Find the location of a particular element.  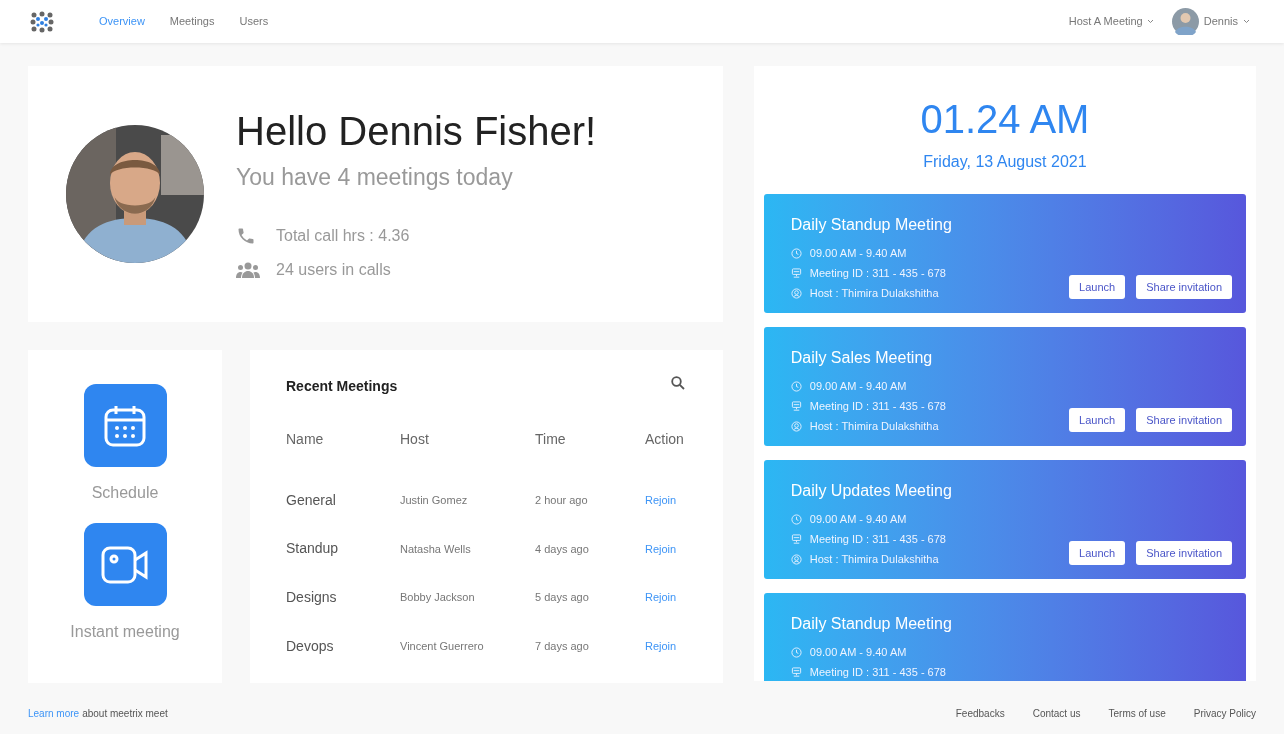

time-ago: 2 hour ago is located at coordinates (561, 500).